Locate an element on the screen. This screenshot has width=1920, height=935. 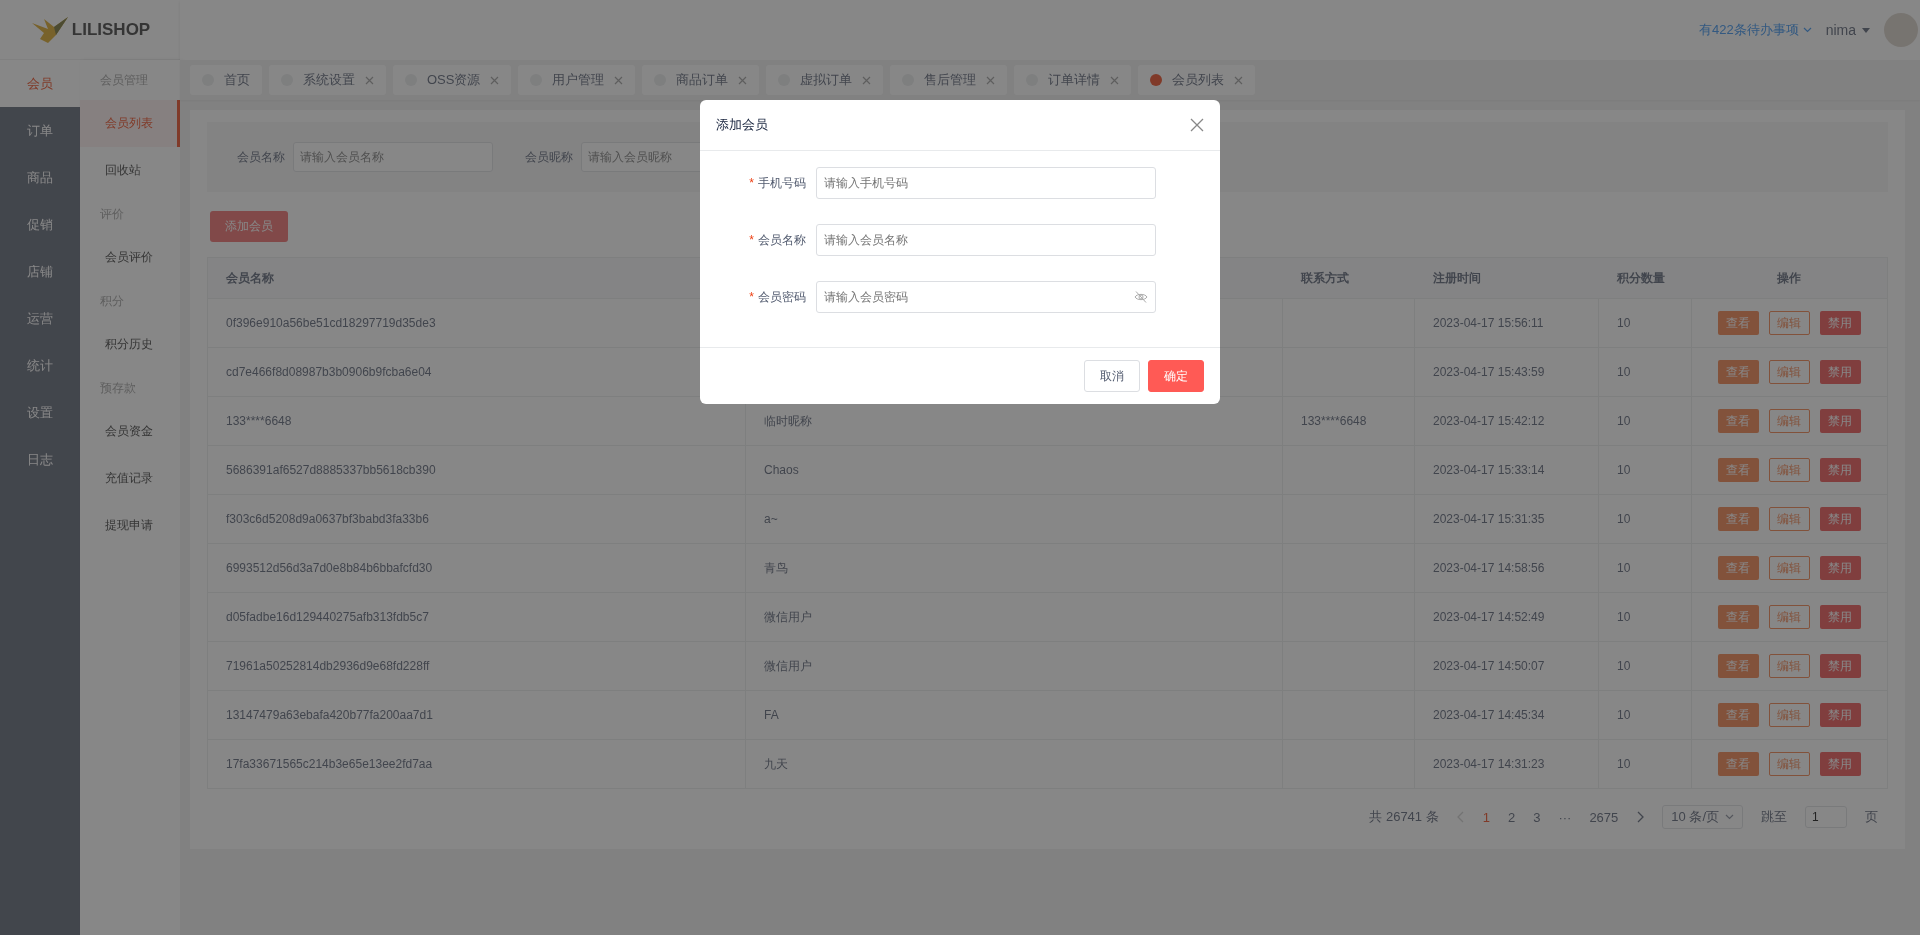
main-nav-item: 商品 is located at coordinates (40, 177).